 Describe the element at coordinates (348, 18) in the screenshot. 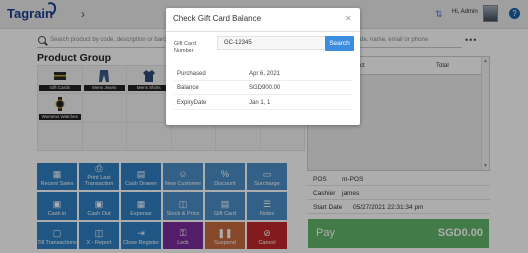

I see `close-icon: ✕` at that location.